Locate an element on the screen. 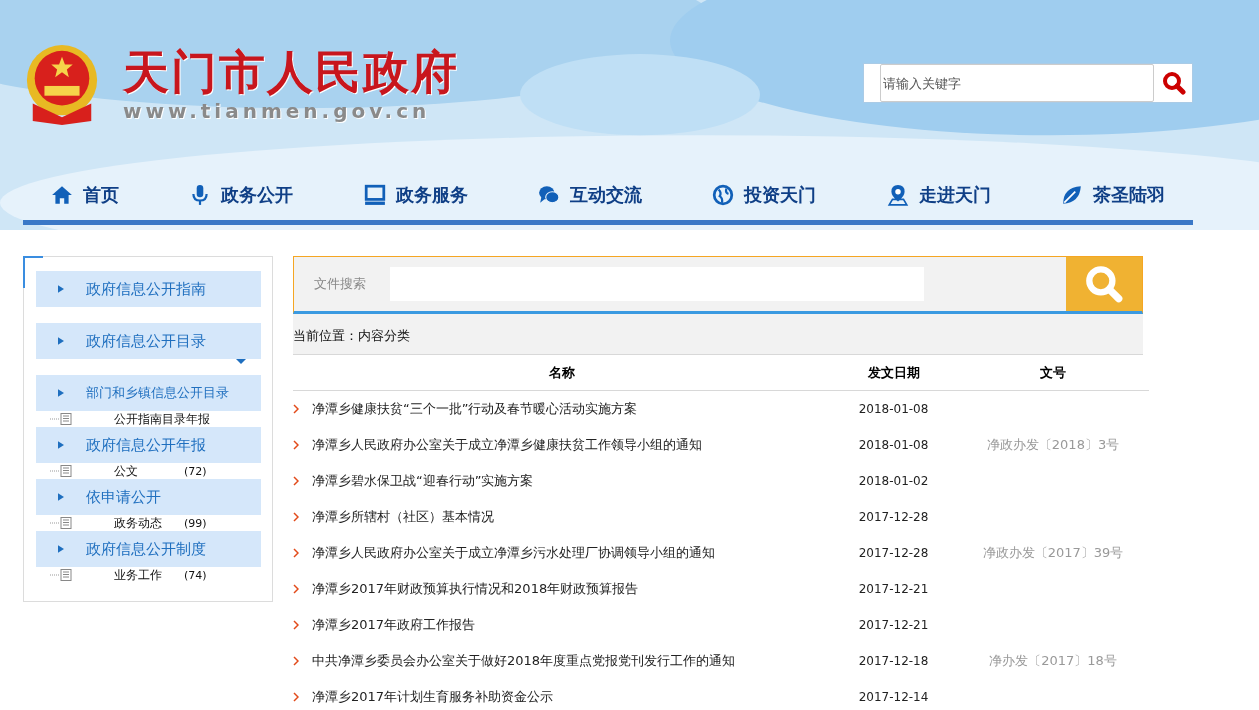 This screenshot has width=1259, height=710. sidebar-item: 部门和乡镇信息公开目录 is located at coordinates (148, 393).